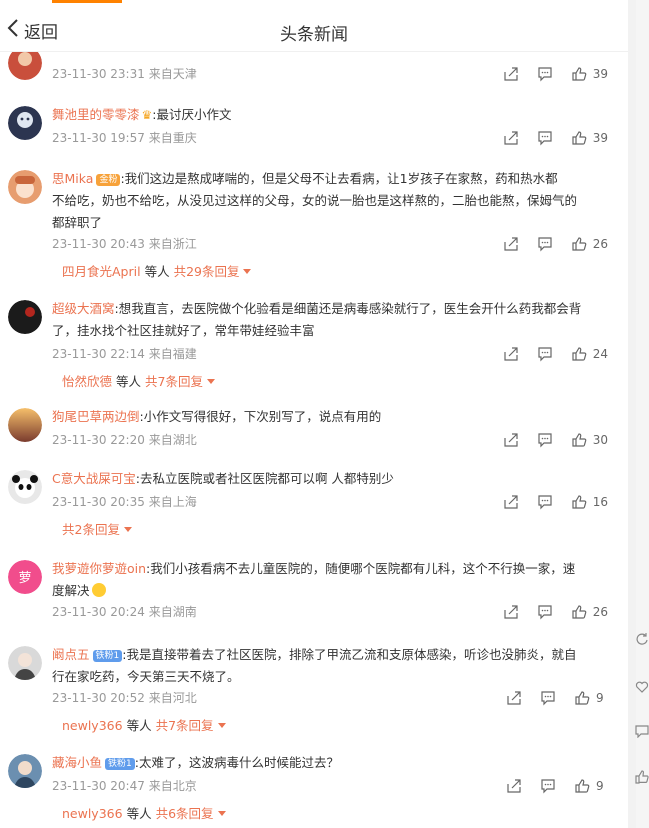  I want to click on comment-username: 超级大酒窝, so click(83, 308).